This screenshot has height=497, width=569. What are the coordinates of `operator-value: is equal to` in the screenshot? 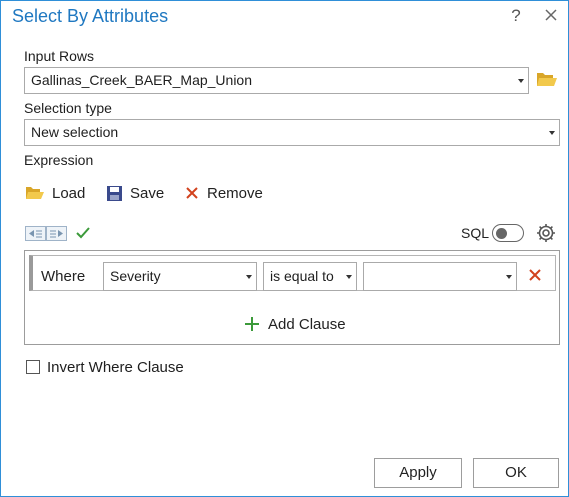 It's located at (302, 276).